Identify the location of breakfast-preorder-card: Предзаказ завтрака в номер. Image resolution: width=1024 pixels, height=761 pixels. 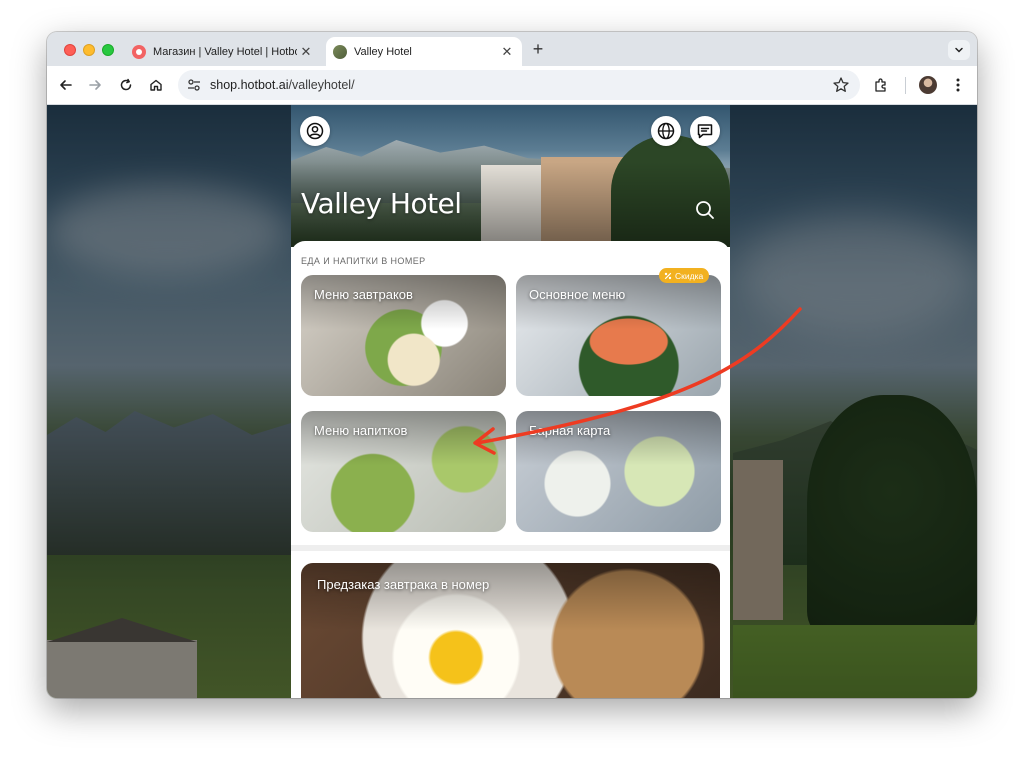
(510, 630).